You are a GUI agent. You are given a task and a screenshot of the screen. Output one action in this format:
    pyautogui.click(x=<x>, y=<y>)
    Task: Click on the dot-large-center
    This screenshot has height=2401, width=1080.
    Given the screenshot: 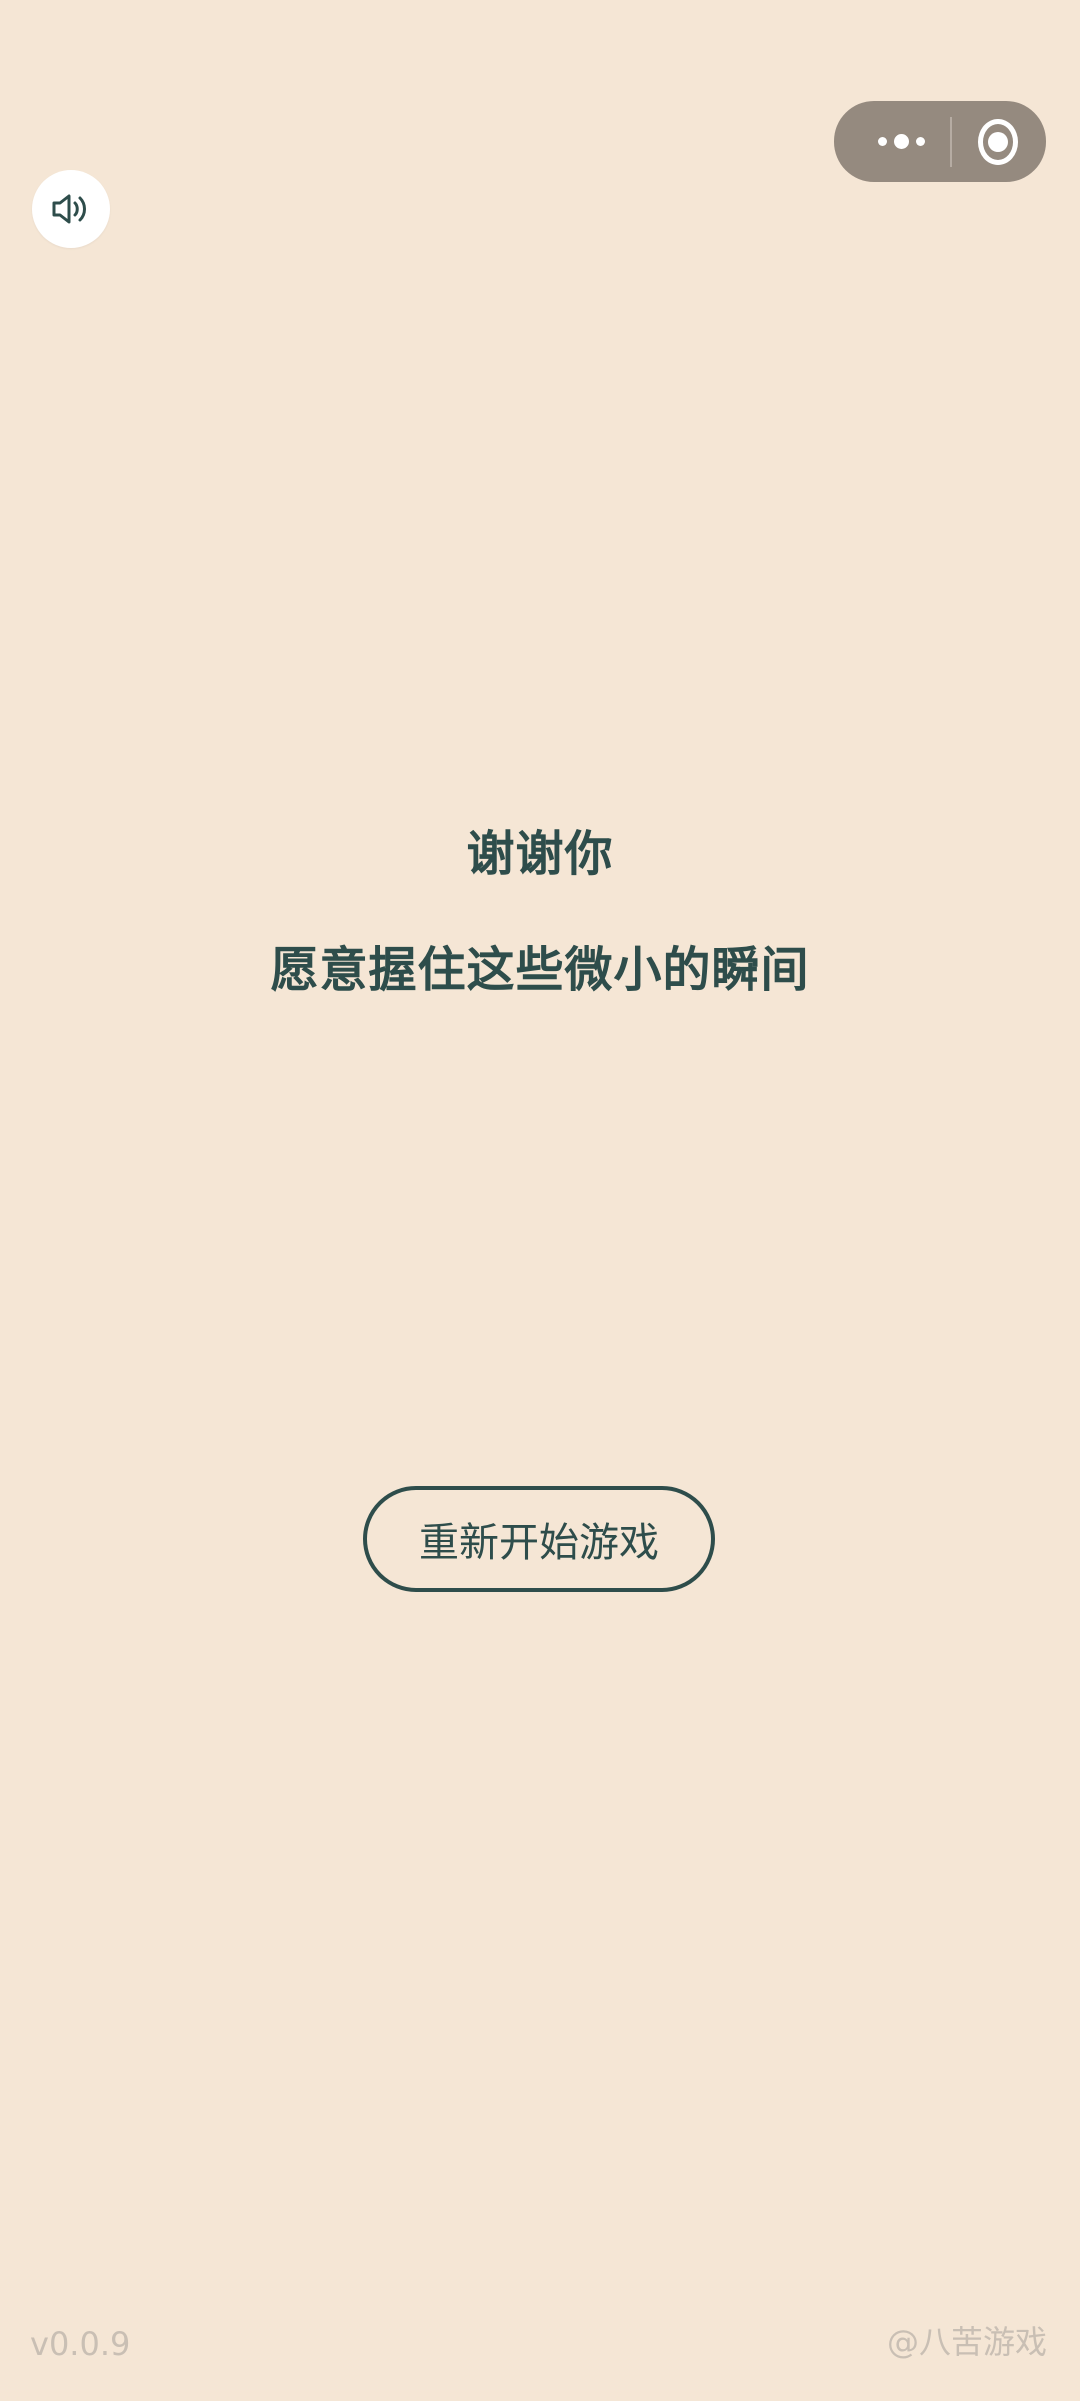 What is the action you would take?
    pyautogui.click(x=902, y=141)
    